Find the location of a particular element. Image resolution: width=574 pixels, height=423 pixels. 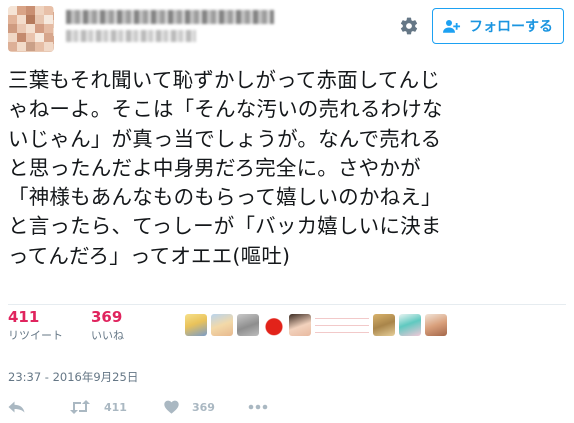

reply-icon is located at coordinates (16, 407).